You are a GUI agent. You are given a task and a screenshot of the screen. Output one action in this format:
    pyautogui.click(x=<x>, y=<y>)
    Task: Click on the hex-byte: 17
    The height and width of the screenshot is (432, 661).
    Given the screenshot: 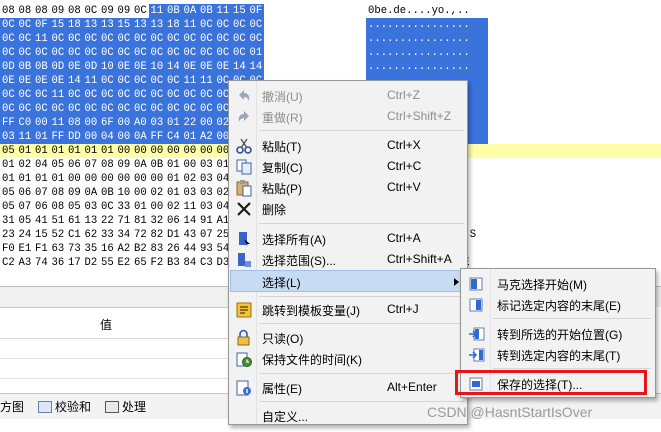 What is the action you would take?
    pyautogui.click(x=74, y=263)
    